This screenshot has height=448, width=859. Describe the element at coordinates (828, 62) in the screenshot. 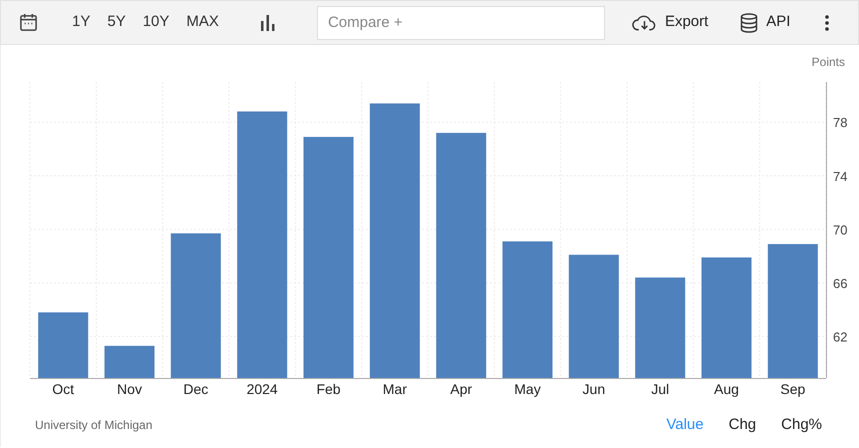

I see `unit-label: Points` at that location.